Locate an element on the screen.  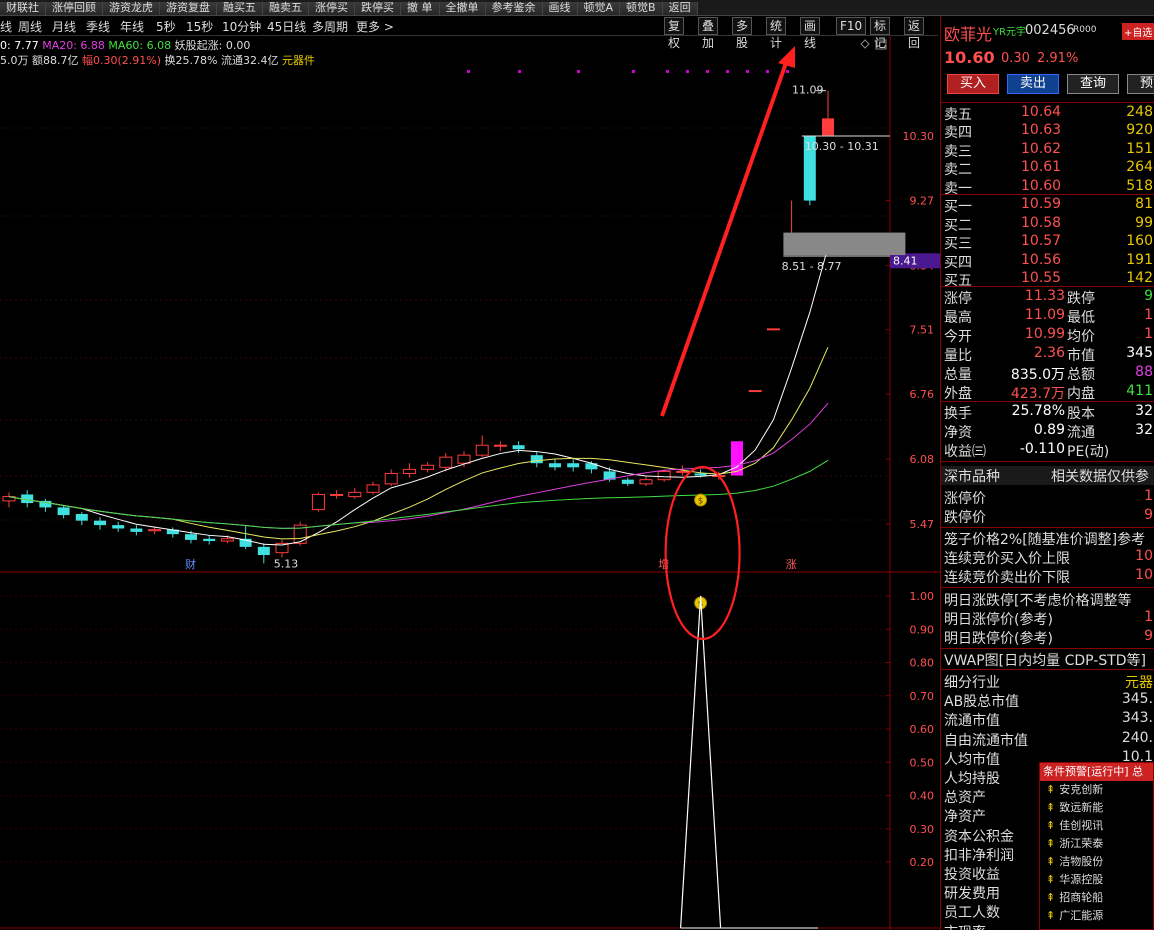
industry-info: 元器件 is located at coordinates (298, 60).